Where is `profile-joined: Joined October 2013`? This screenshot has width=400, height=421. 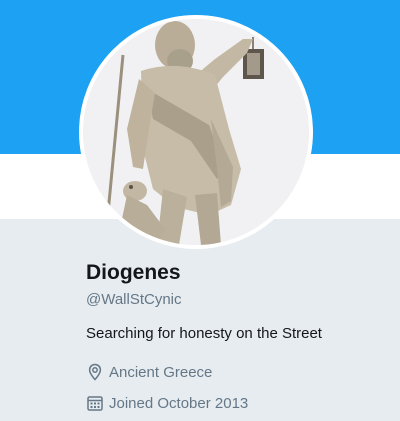
profile-joined: Joined October 2013 is located at coordinates (179, 403).